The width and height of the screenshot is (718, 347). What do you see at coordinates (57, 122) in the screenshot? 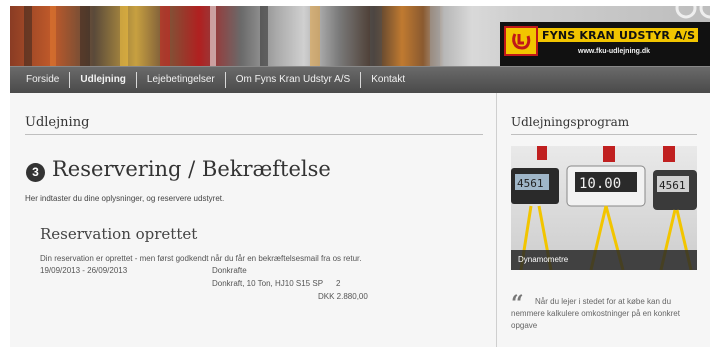
I see `section-title: Udlejning` at bounding box center [57, 122].